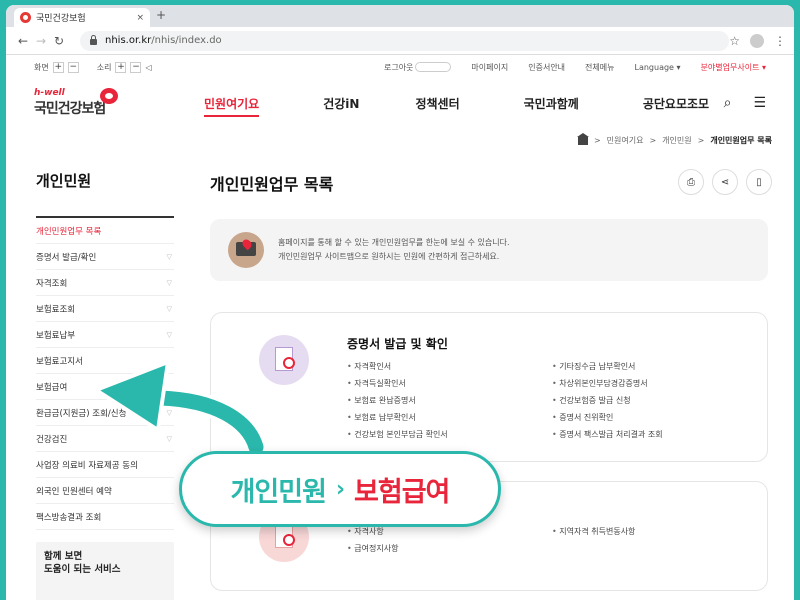 The width and height of the screenshot is (800, 600). Describe the element at coordinates (654, 369) in the screenshot. I see `card-link: 기타징수금 납부확인서` at that location.